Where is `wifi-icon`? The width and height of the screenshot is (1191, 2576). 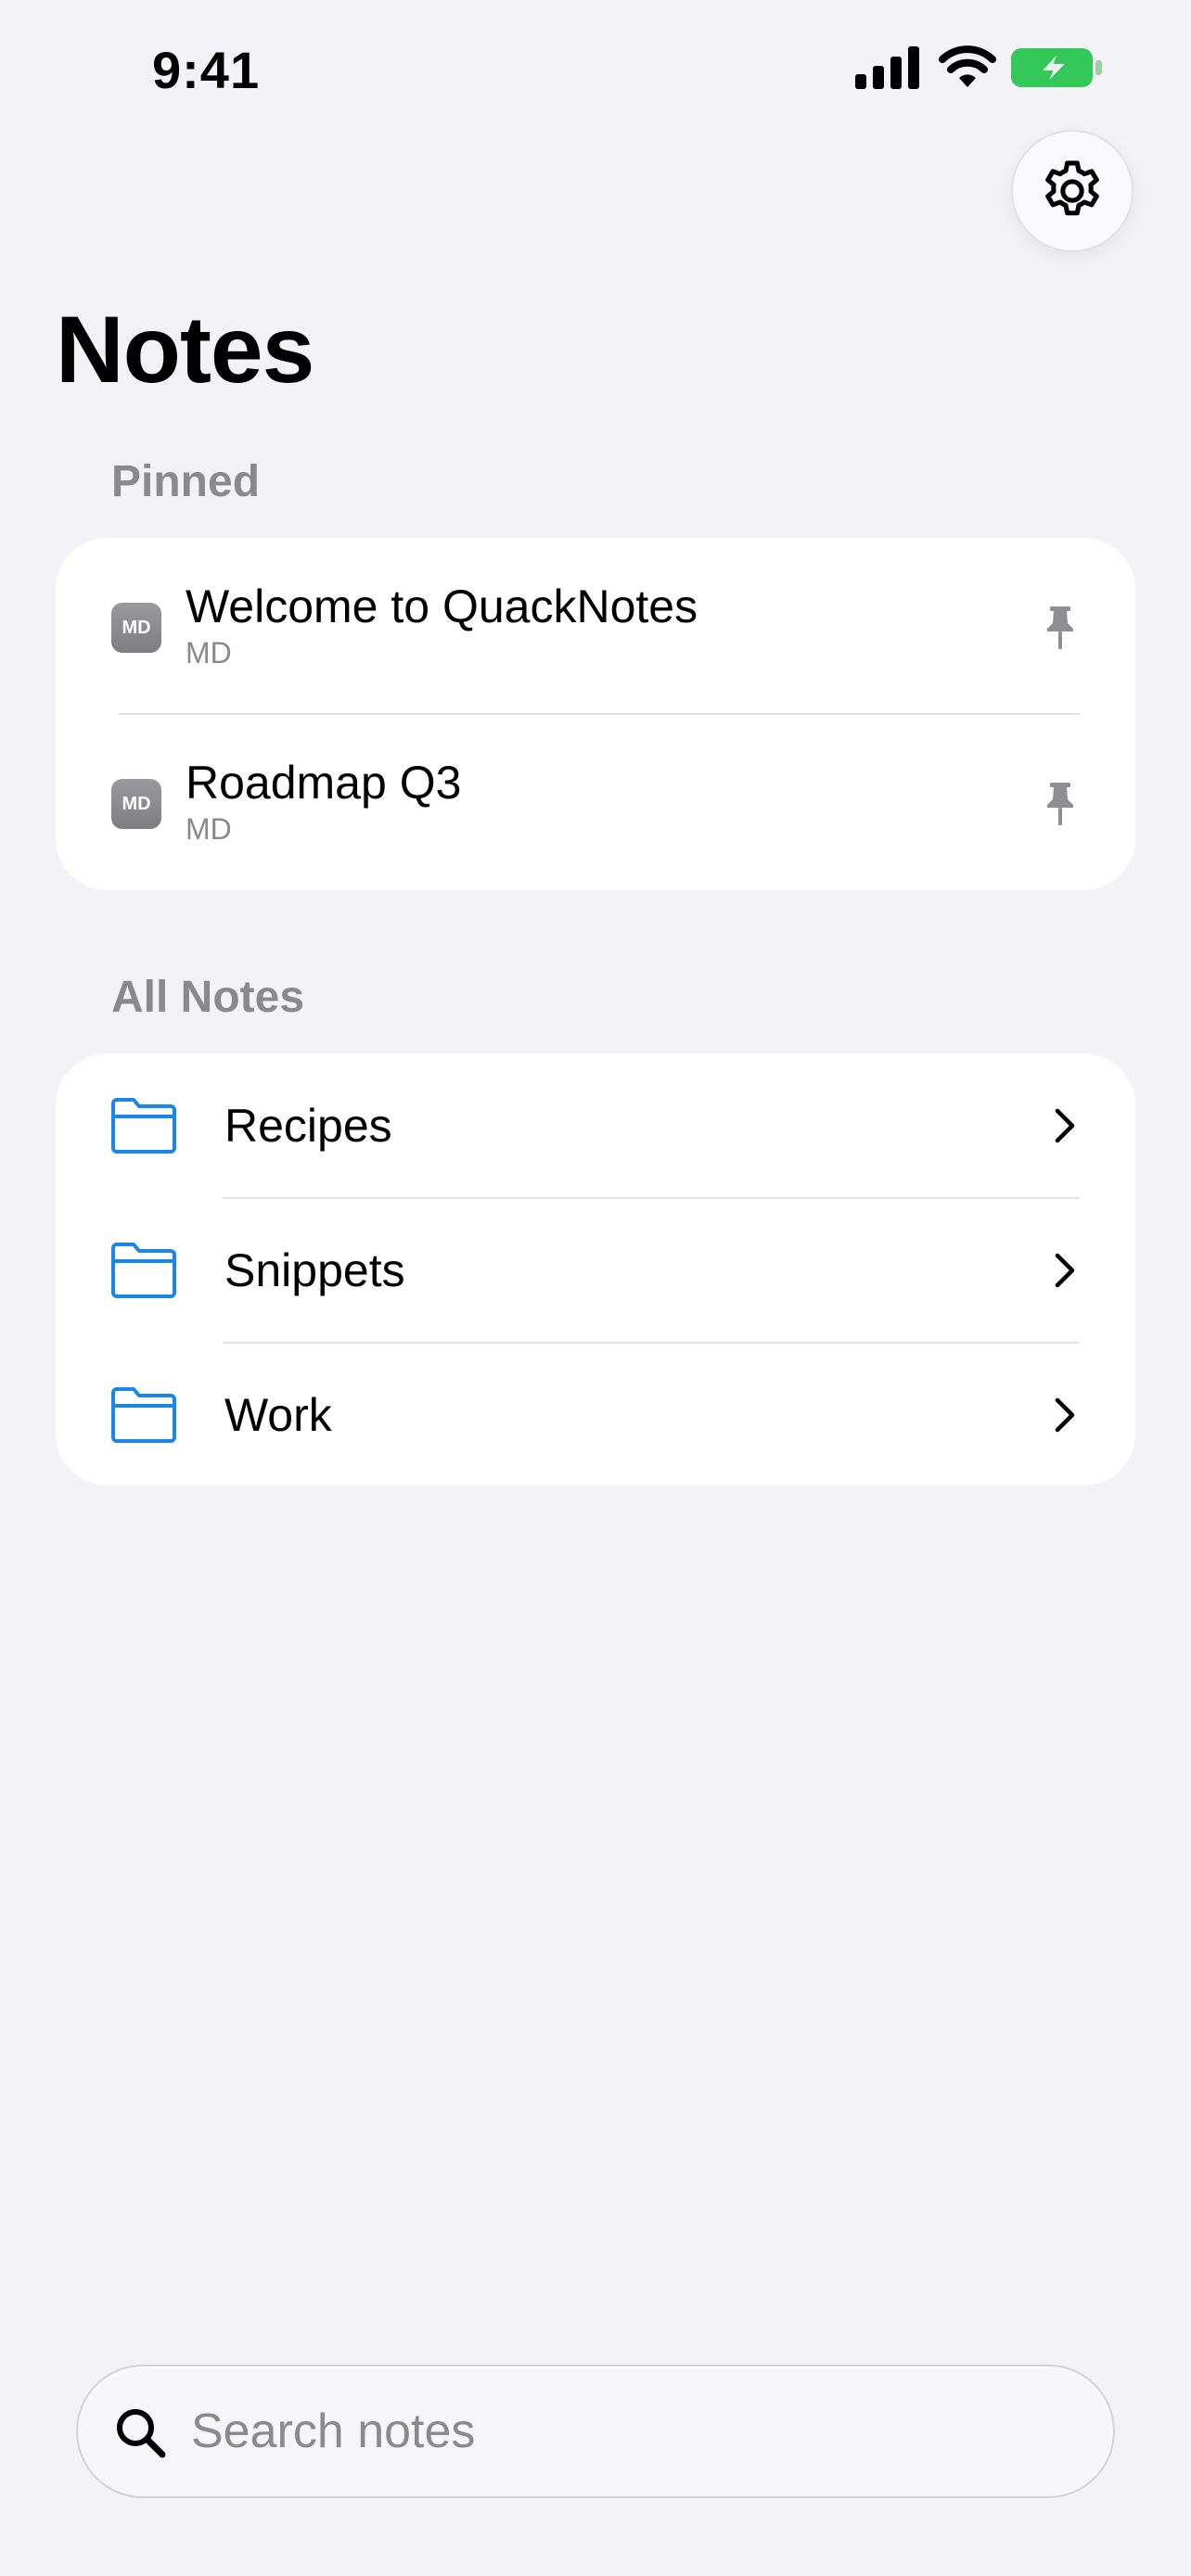 wifi-icon is located at coordinates (967, 66).